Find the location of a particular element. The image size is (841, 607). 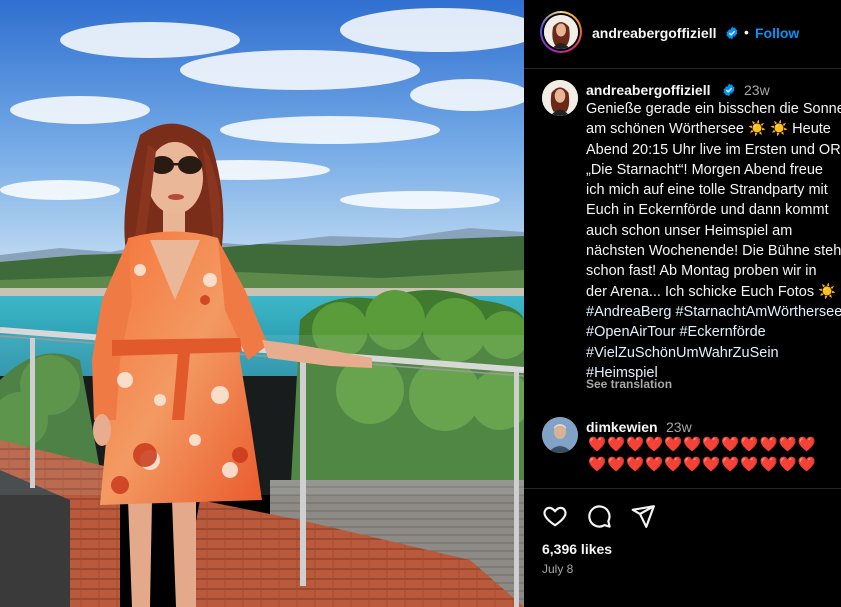

post-actions: 6,396 likes July 8 is located at coordinates (682, 547).